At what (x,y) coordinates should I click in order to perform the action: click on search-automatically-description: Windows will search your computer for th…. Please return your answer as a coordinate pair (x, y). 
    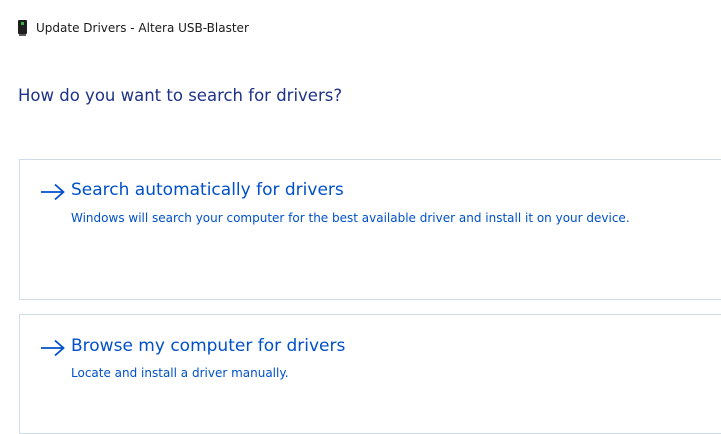
    Looking at the image, I should click on (350, 218).